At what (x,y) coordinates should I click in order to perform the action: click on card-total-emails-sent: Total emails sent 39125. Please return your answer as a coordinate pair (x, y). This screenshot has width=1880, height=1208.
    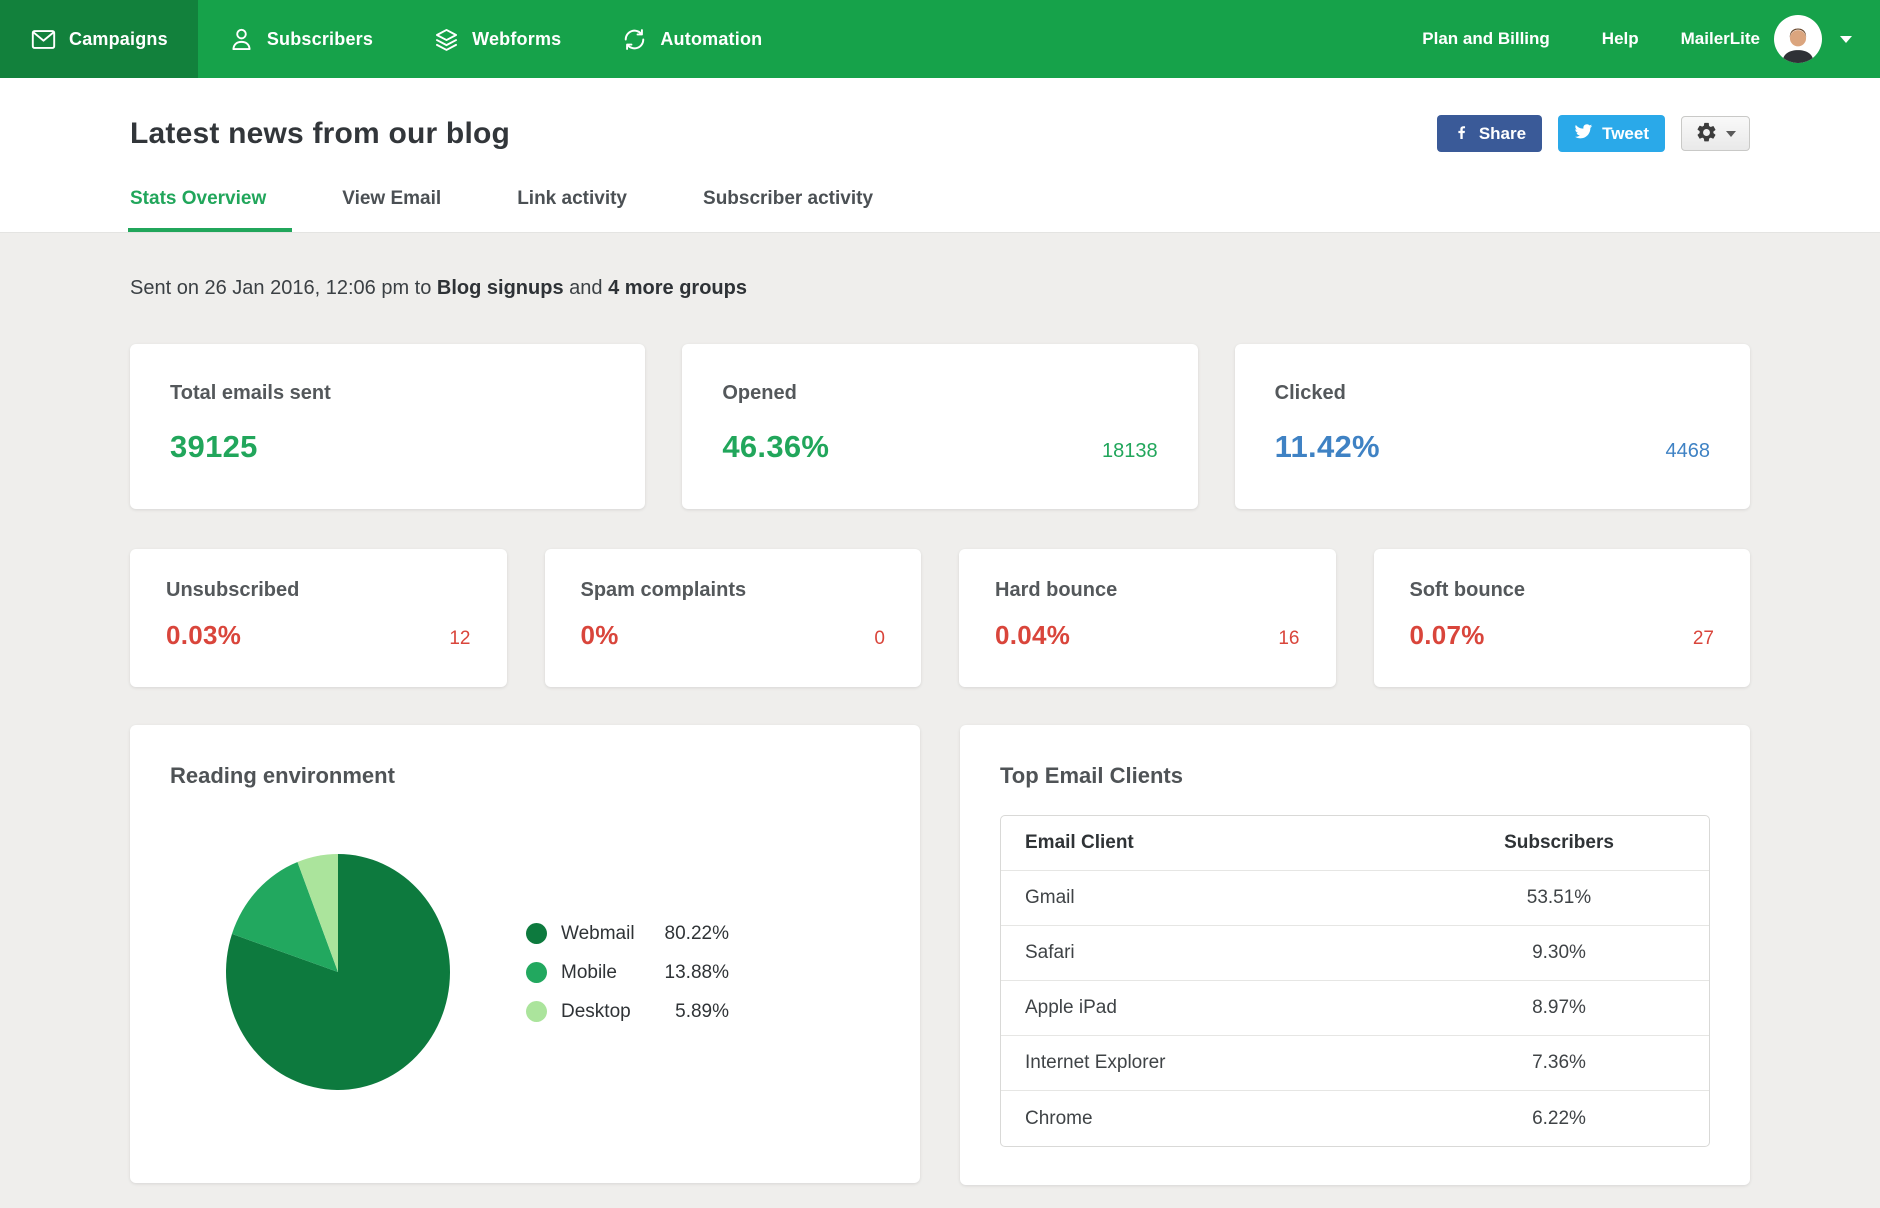
    Looking at the image, I should click on (388, 426).